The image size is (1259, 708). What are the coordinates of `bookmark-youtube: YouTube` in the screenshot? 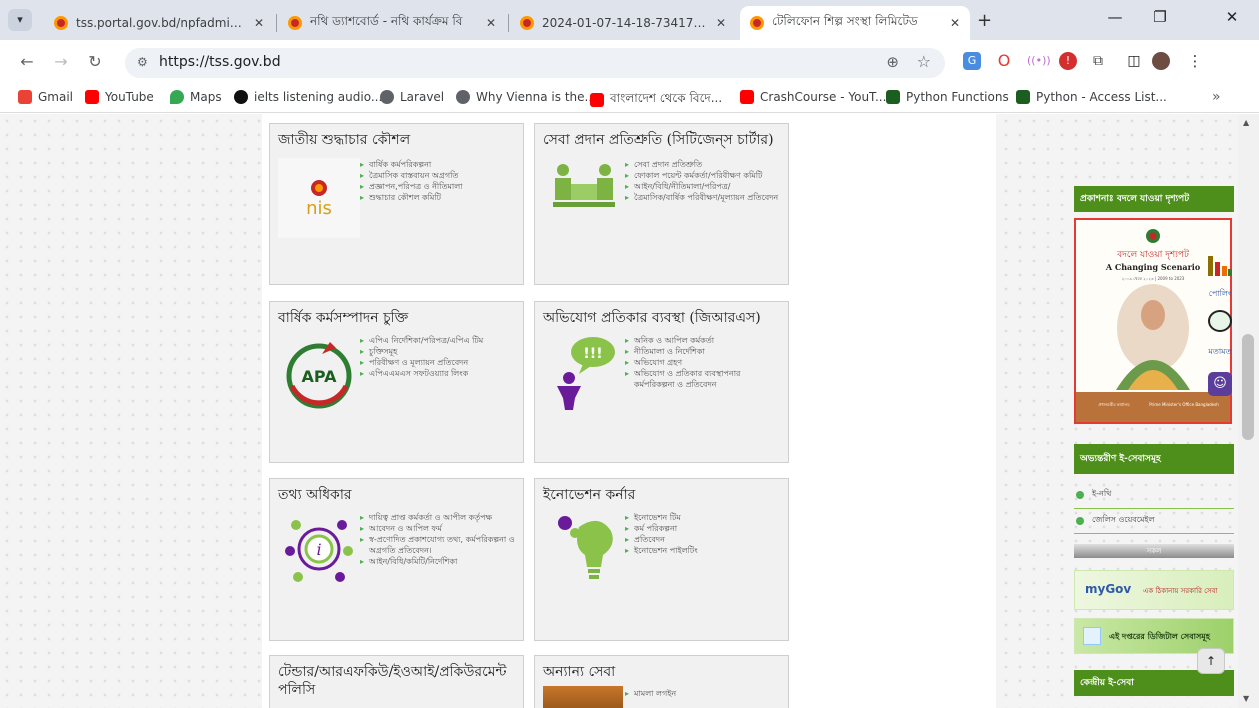 It's located at (119, 97).